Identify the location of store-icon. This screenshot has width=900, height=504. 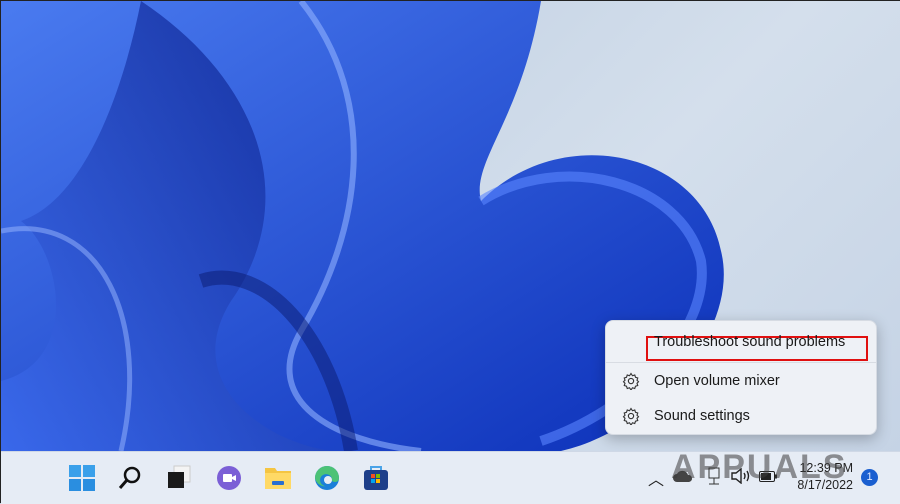
(376, 478).